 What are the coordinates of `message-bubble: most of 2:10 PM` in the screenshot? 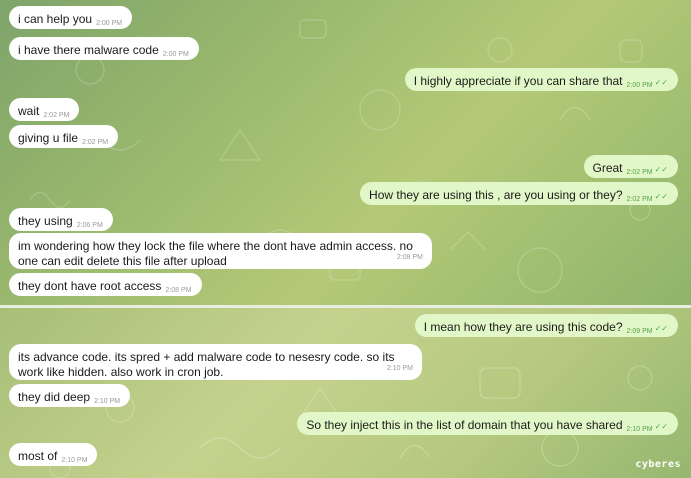 It's located at (53, 454).